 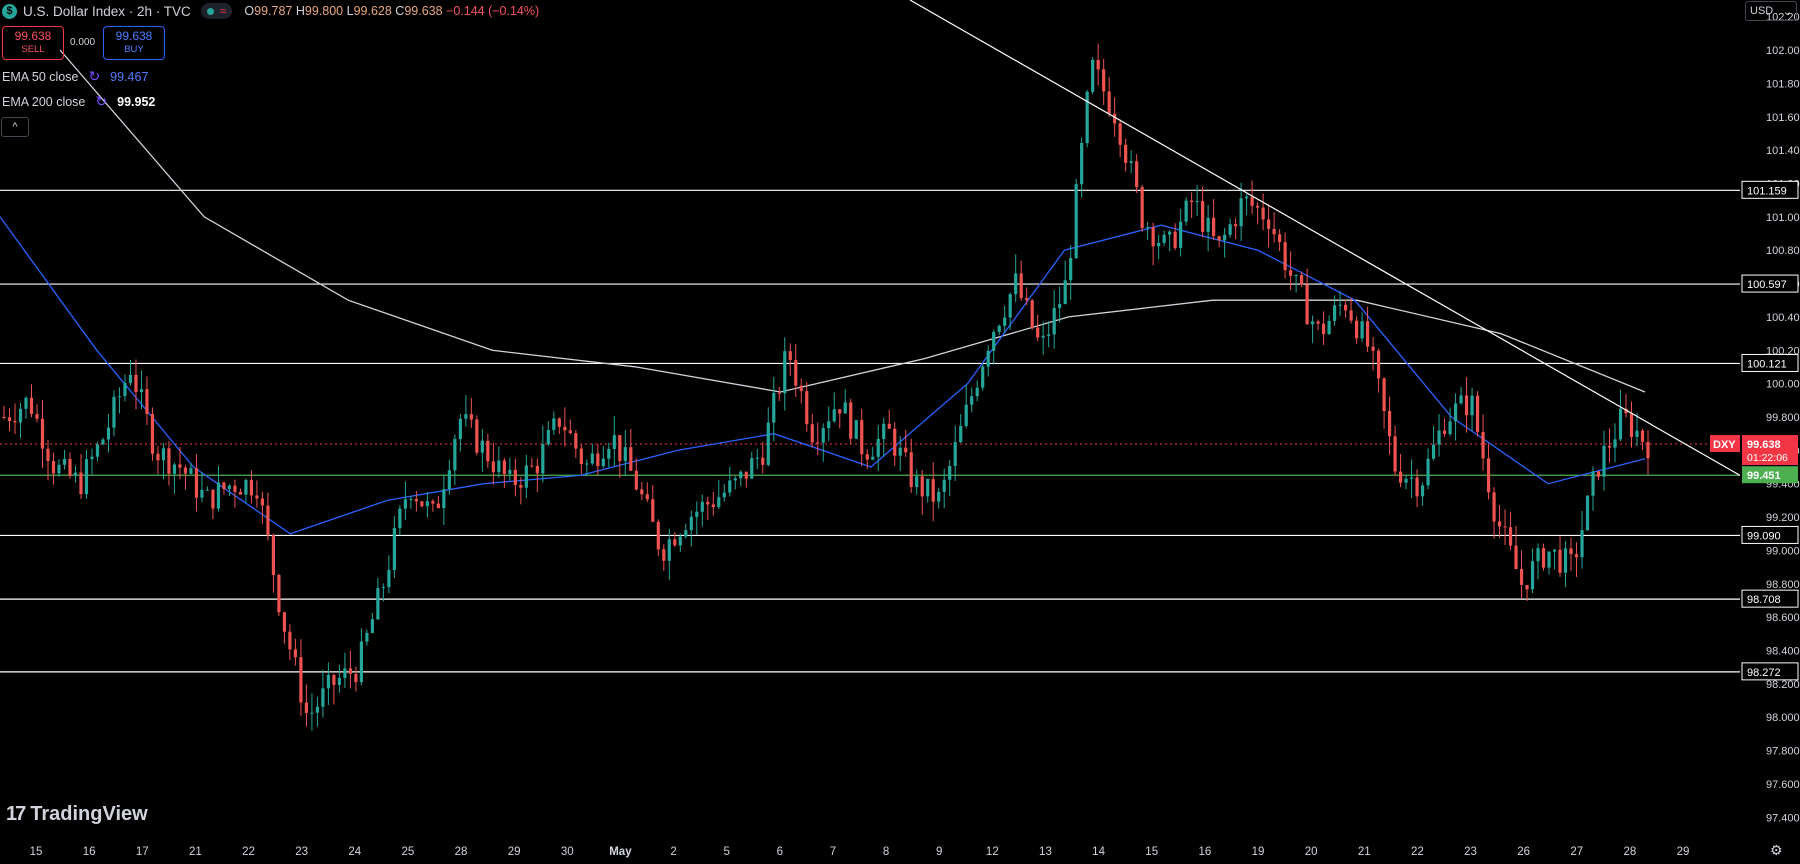 I want to click on buy-price: 99.638, so click(x=134, y=36).